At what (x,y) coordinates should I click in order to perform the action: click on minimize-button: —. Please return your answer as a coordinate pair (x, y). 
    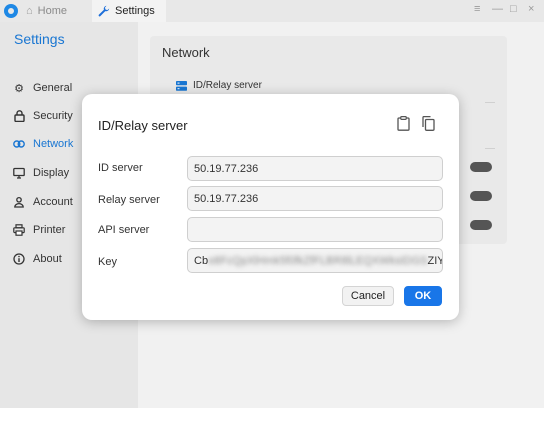
    Looking at the image, I should click on (497, 9).